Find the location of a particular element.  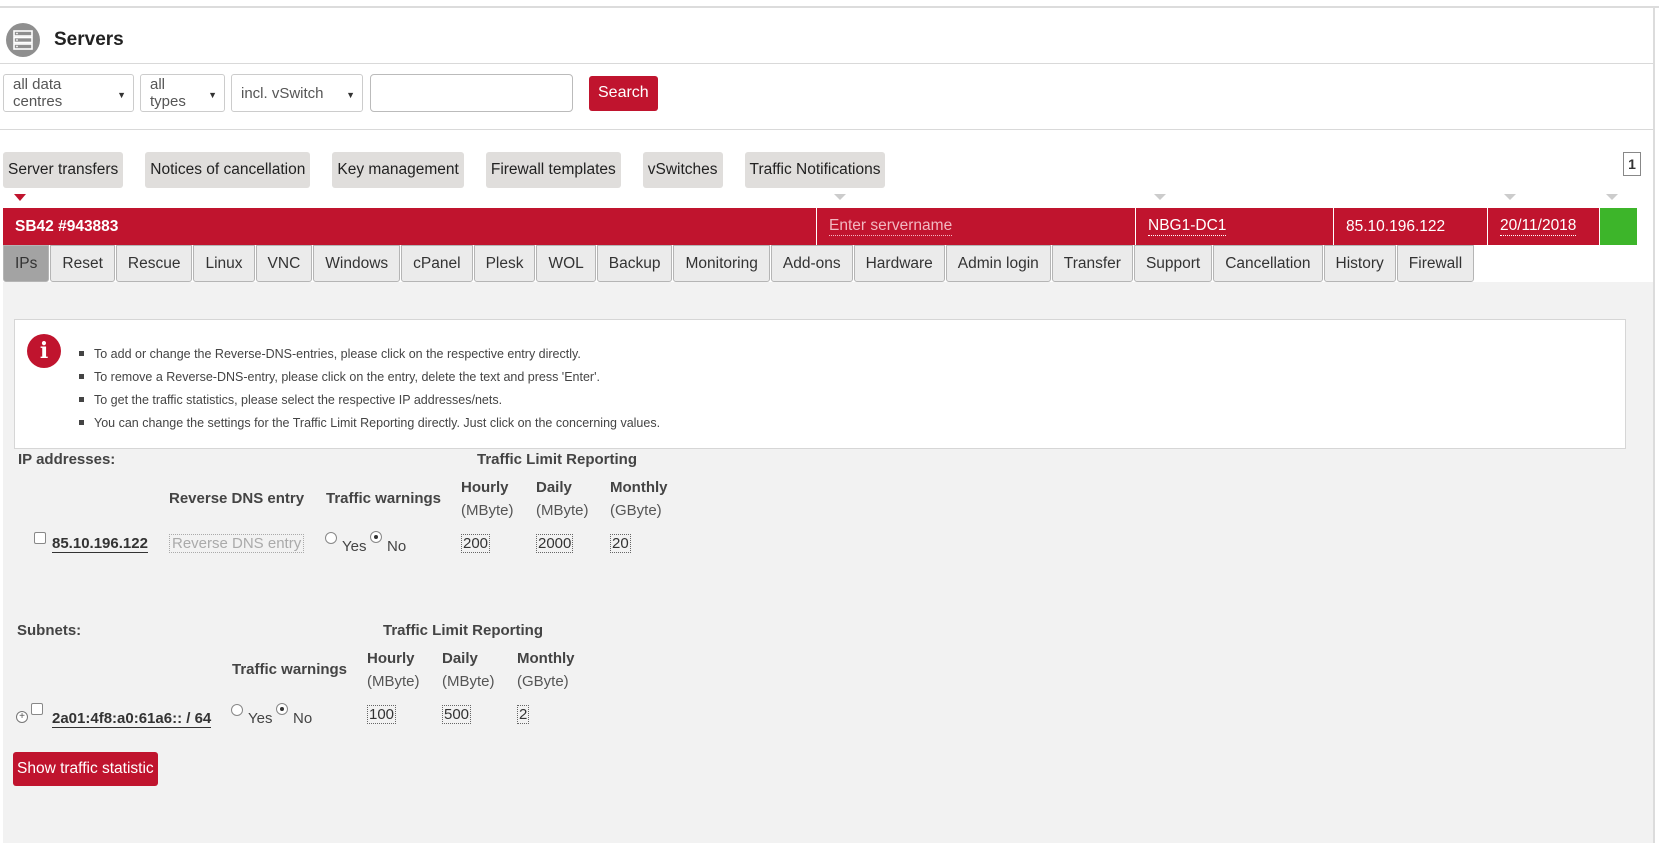

tab-firewall: Firewall is located at coordinates (1435, 263).